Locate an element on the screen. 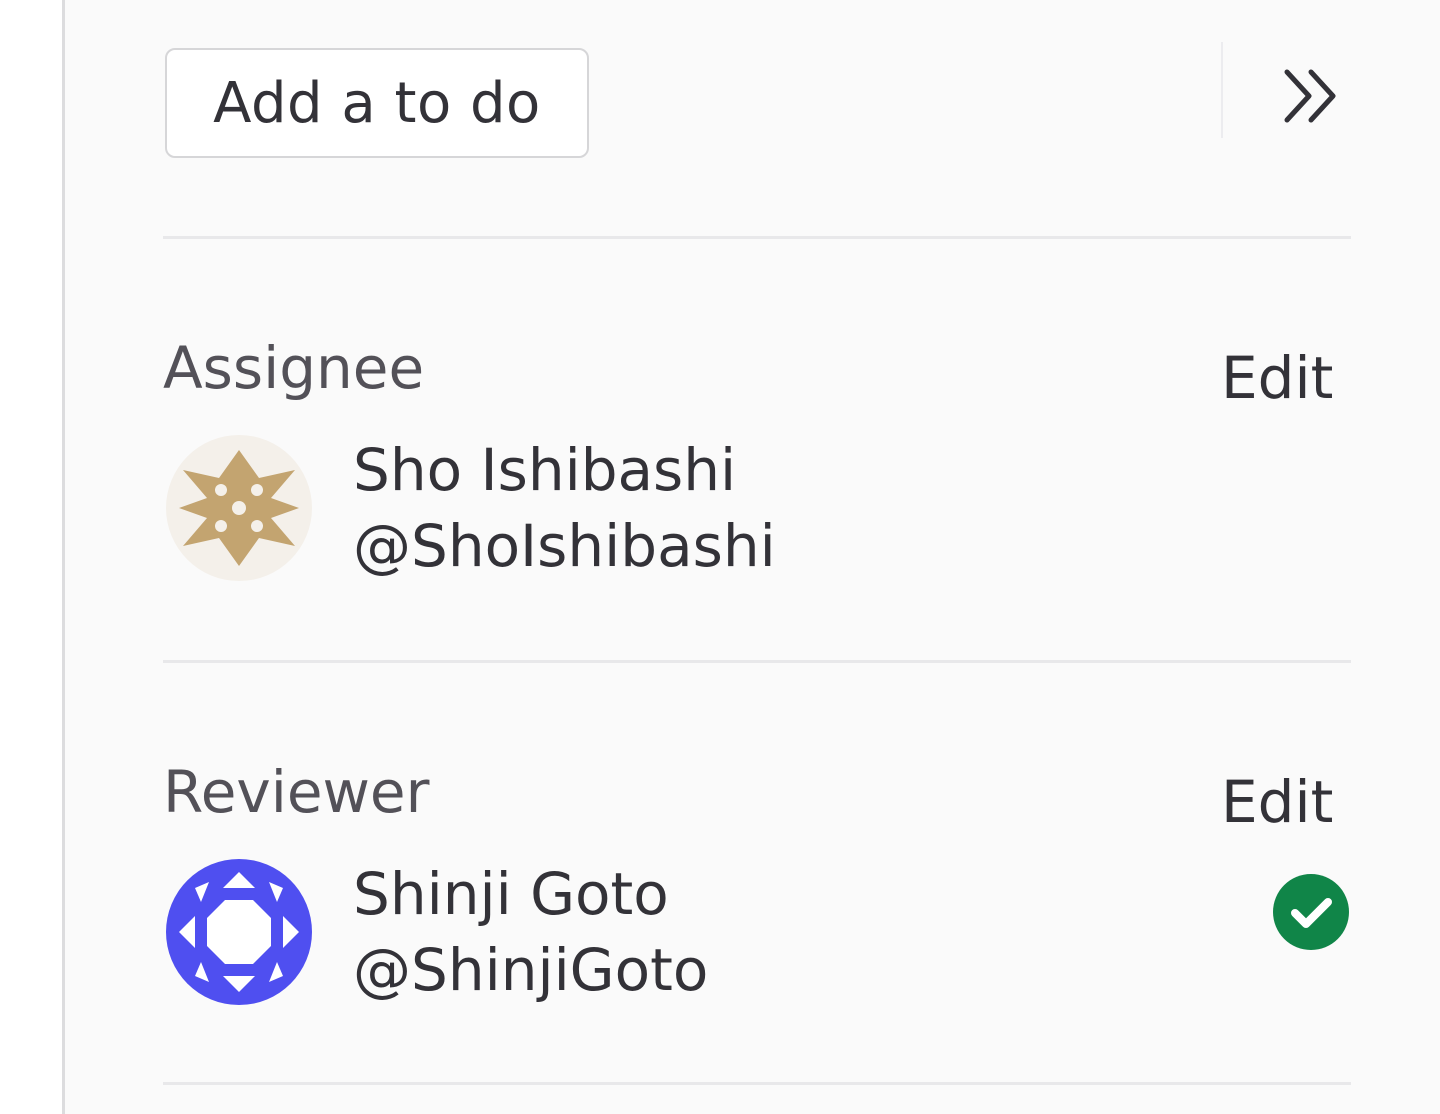 This screenshot has width=1440, height=1114. reviewer-label: Reviewer is located at coordinates (296, 792).